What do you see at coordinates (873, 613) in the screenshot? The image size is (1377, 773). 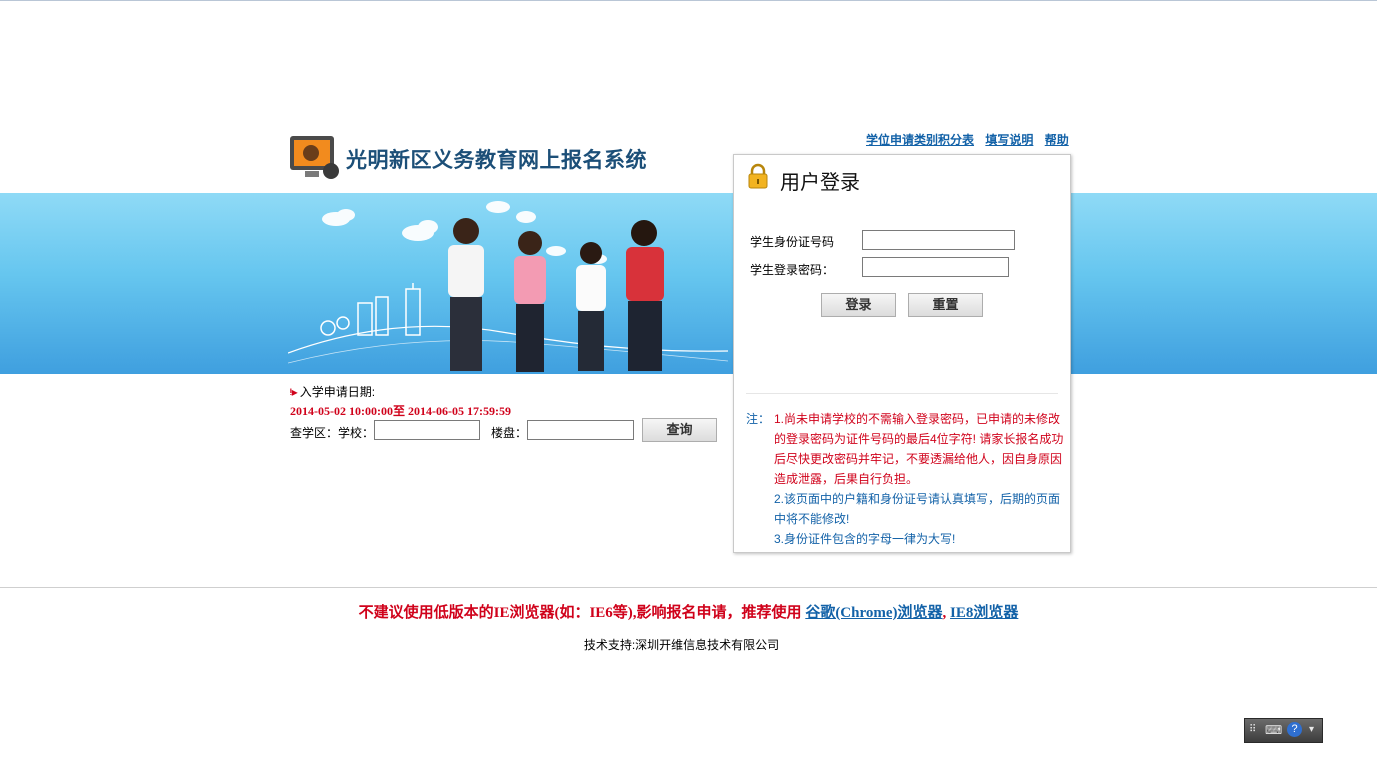 I see `chrome-link: 谷歌(Chrome)浏览器` at bounding box center [873, 613].